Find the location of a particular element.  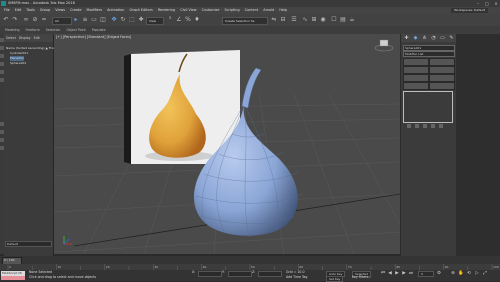

menu-rendering: Rendering is located at coordinates (166, 10).